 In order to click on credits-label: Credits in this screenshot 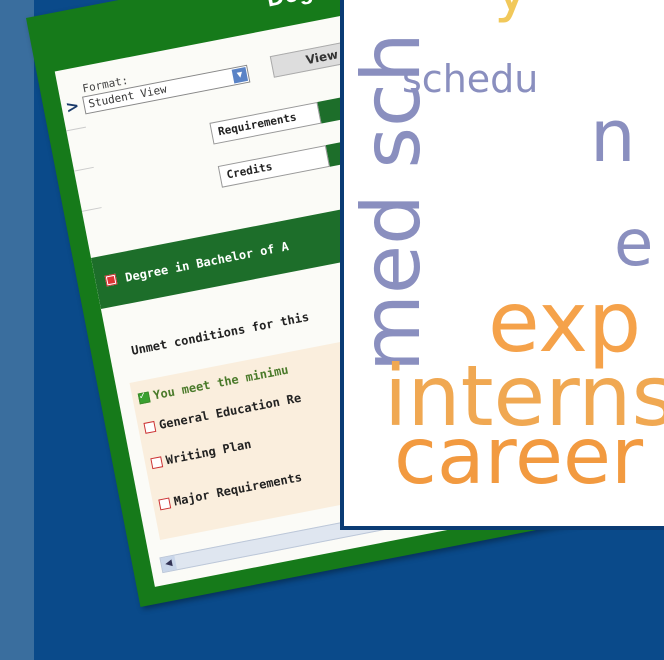, I will do `click(273, 166)`.